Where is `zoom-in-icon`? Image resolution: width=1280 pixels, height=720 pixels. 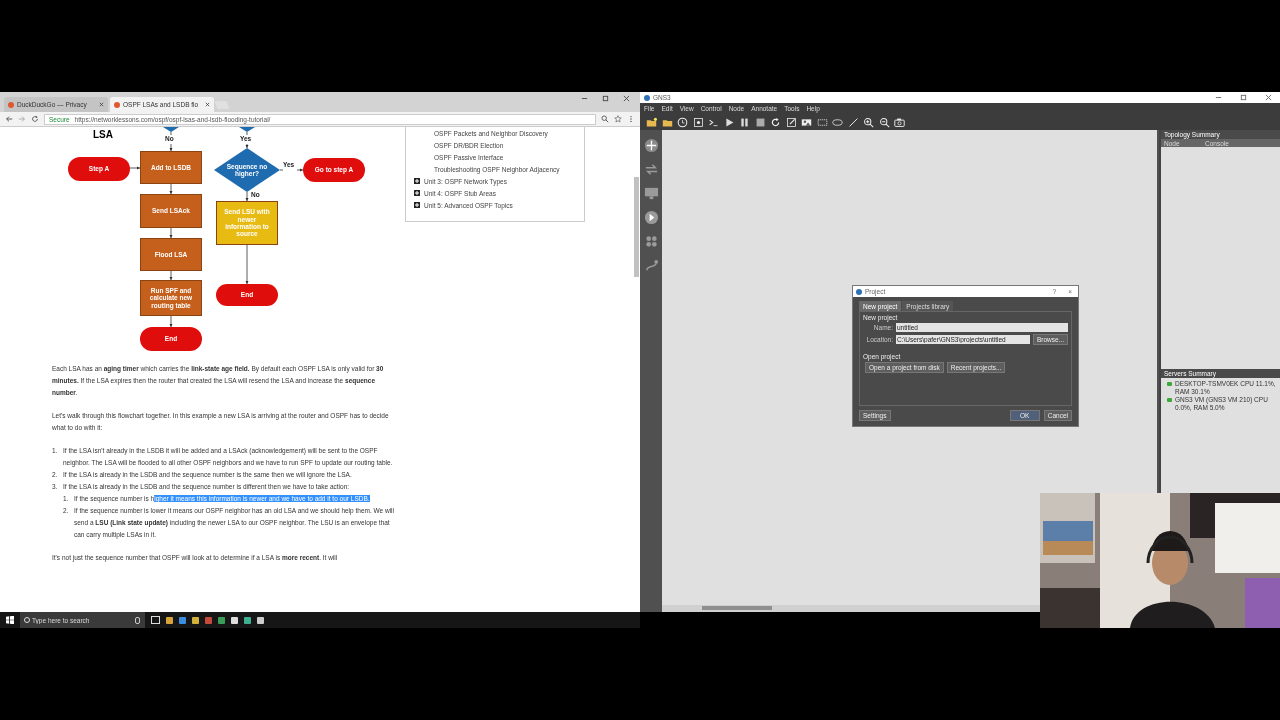
zoom-in-icon is located at coordinates (868, 122).